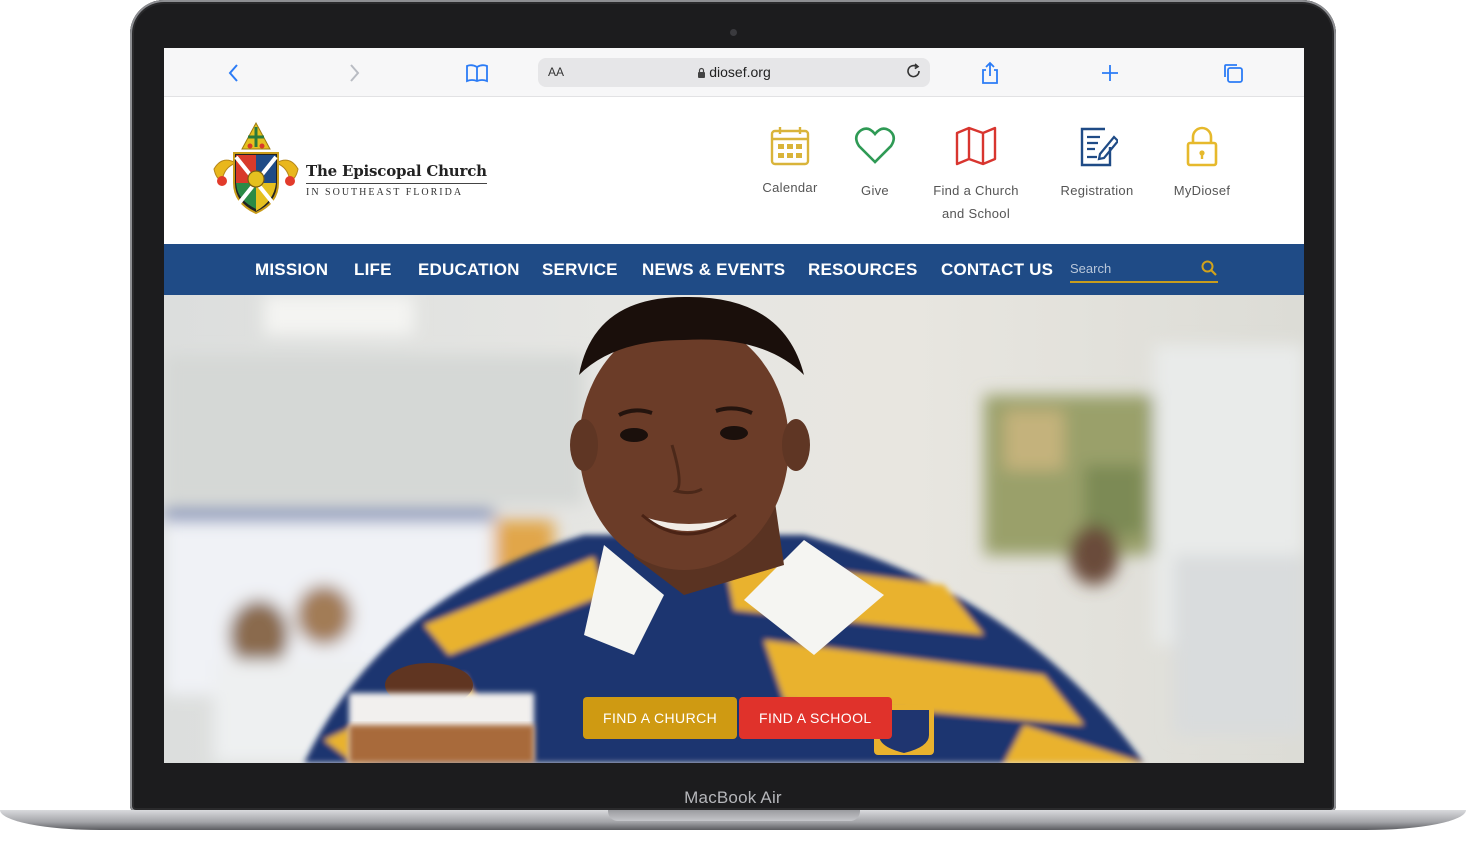 The height and width of the screenshot is (842, 1466). Describe the element at coordinates (733, 32) in the screenshot. I see `camera` at that location.